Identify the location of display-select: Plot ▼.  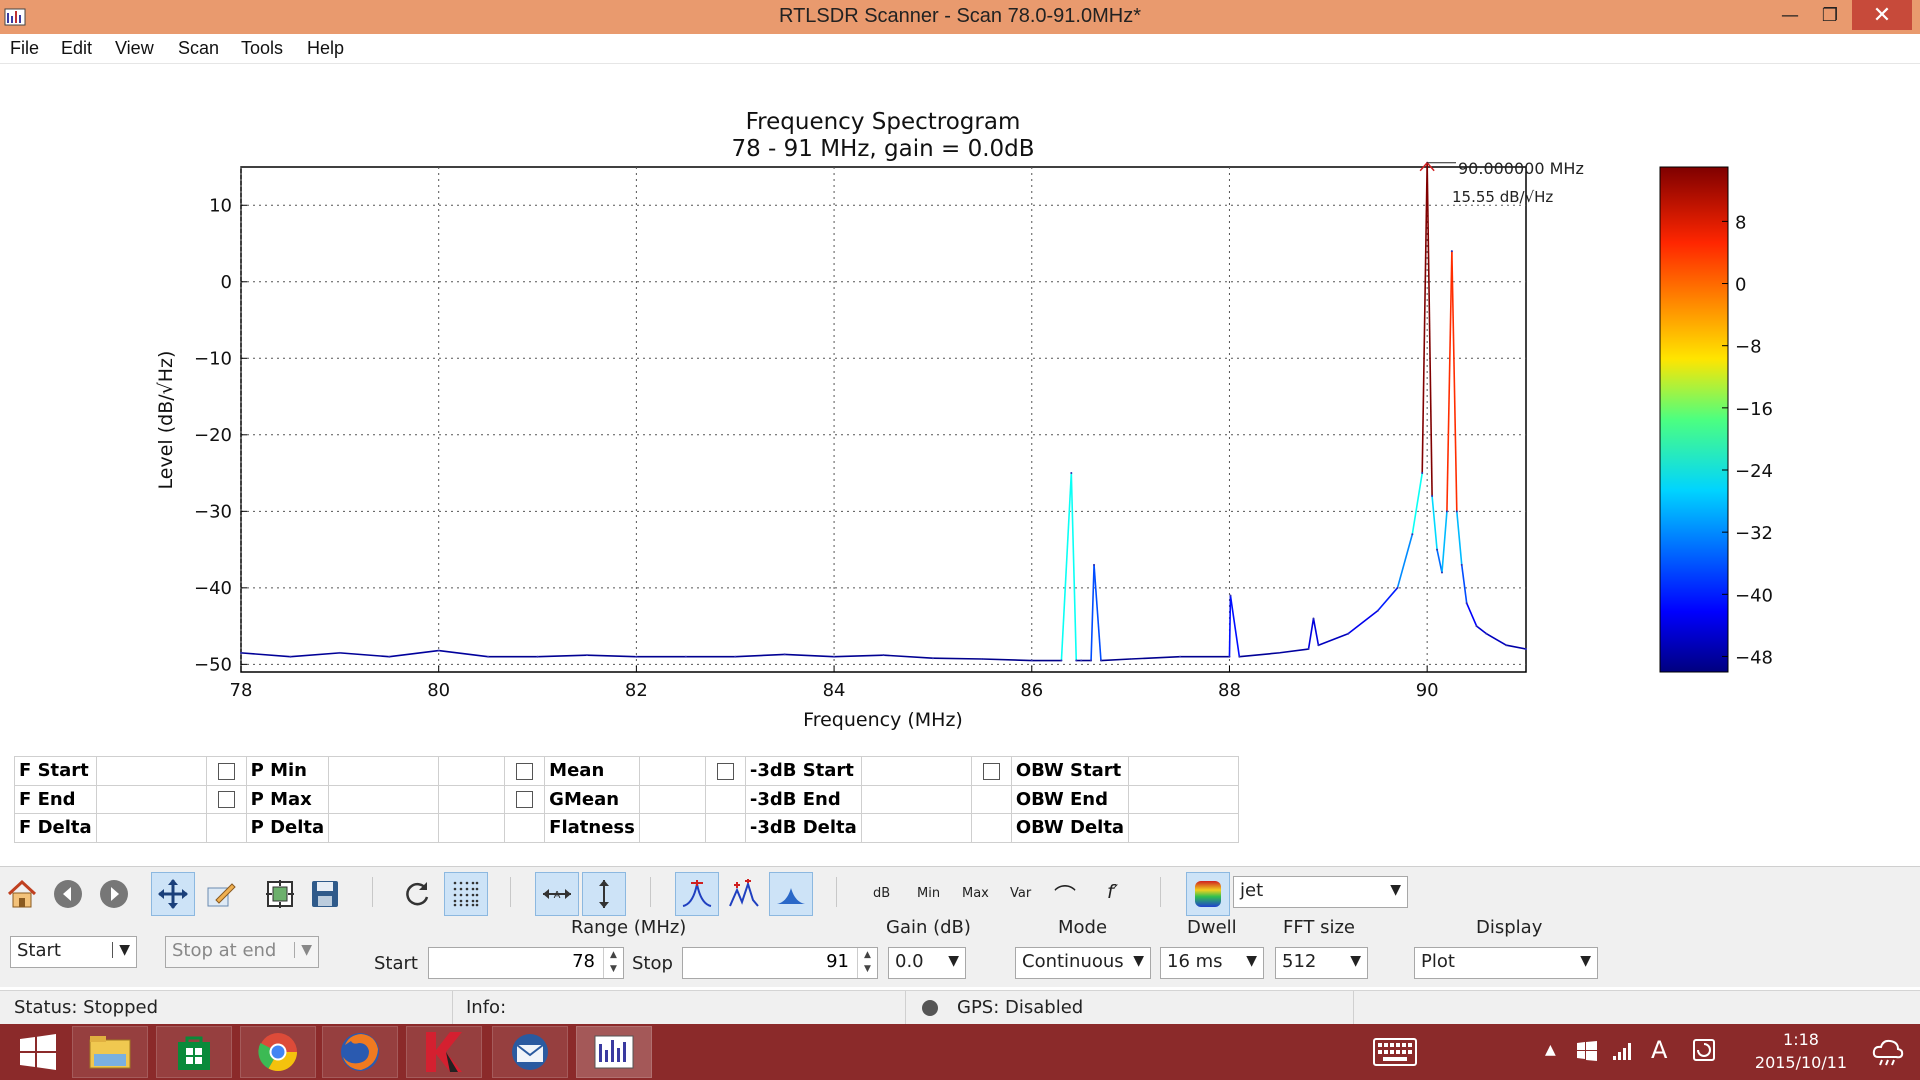
(1506, 963).